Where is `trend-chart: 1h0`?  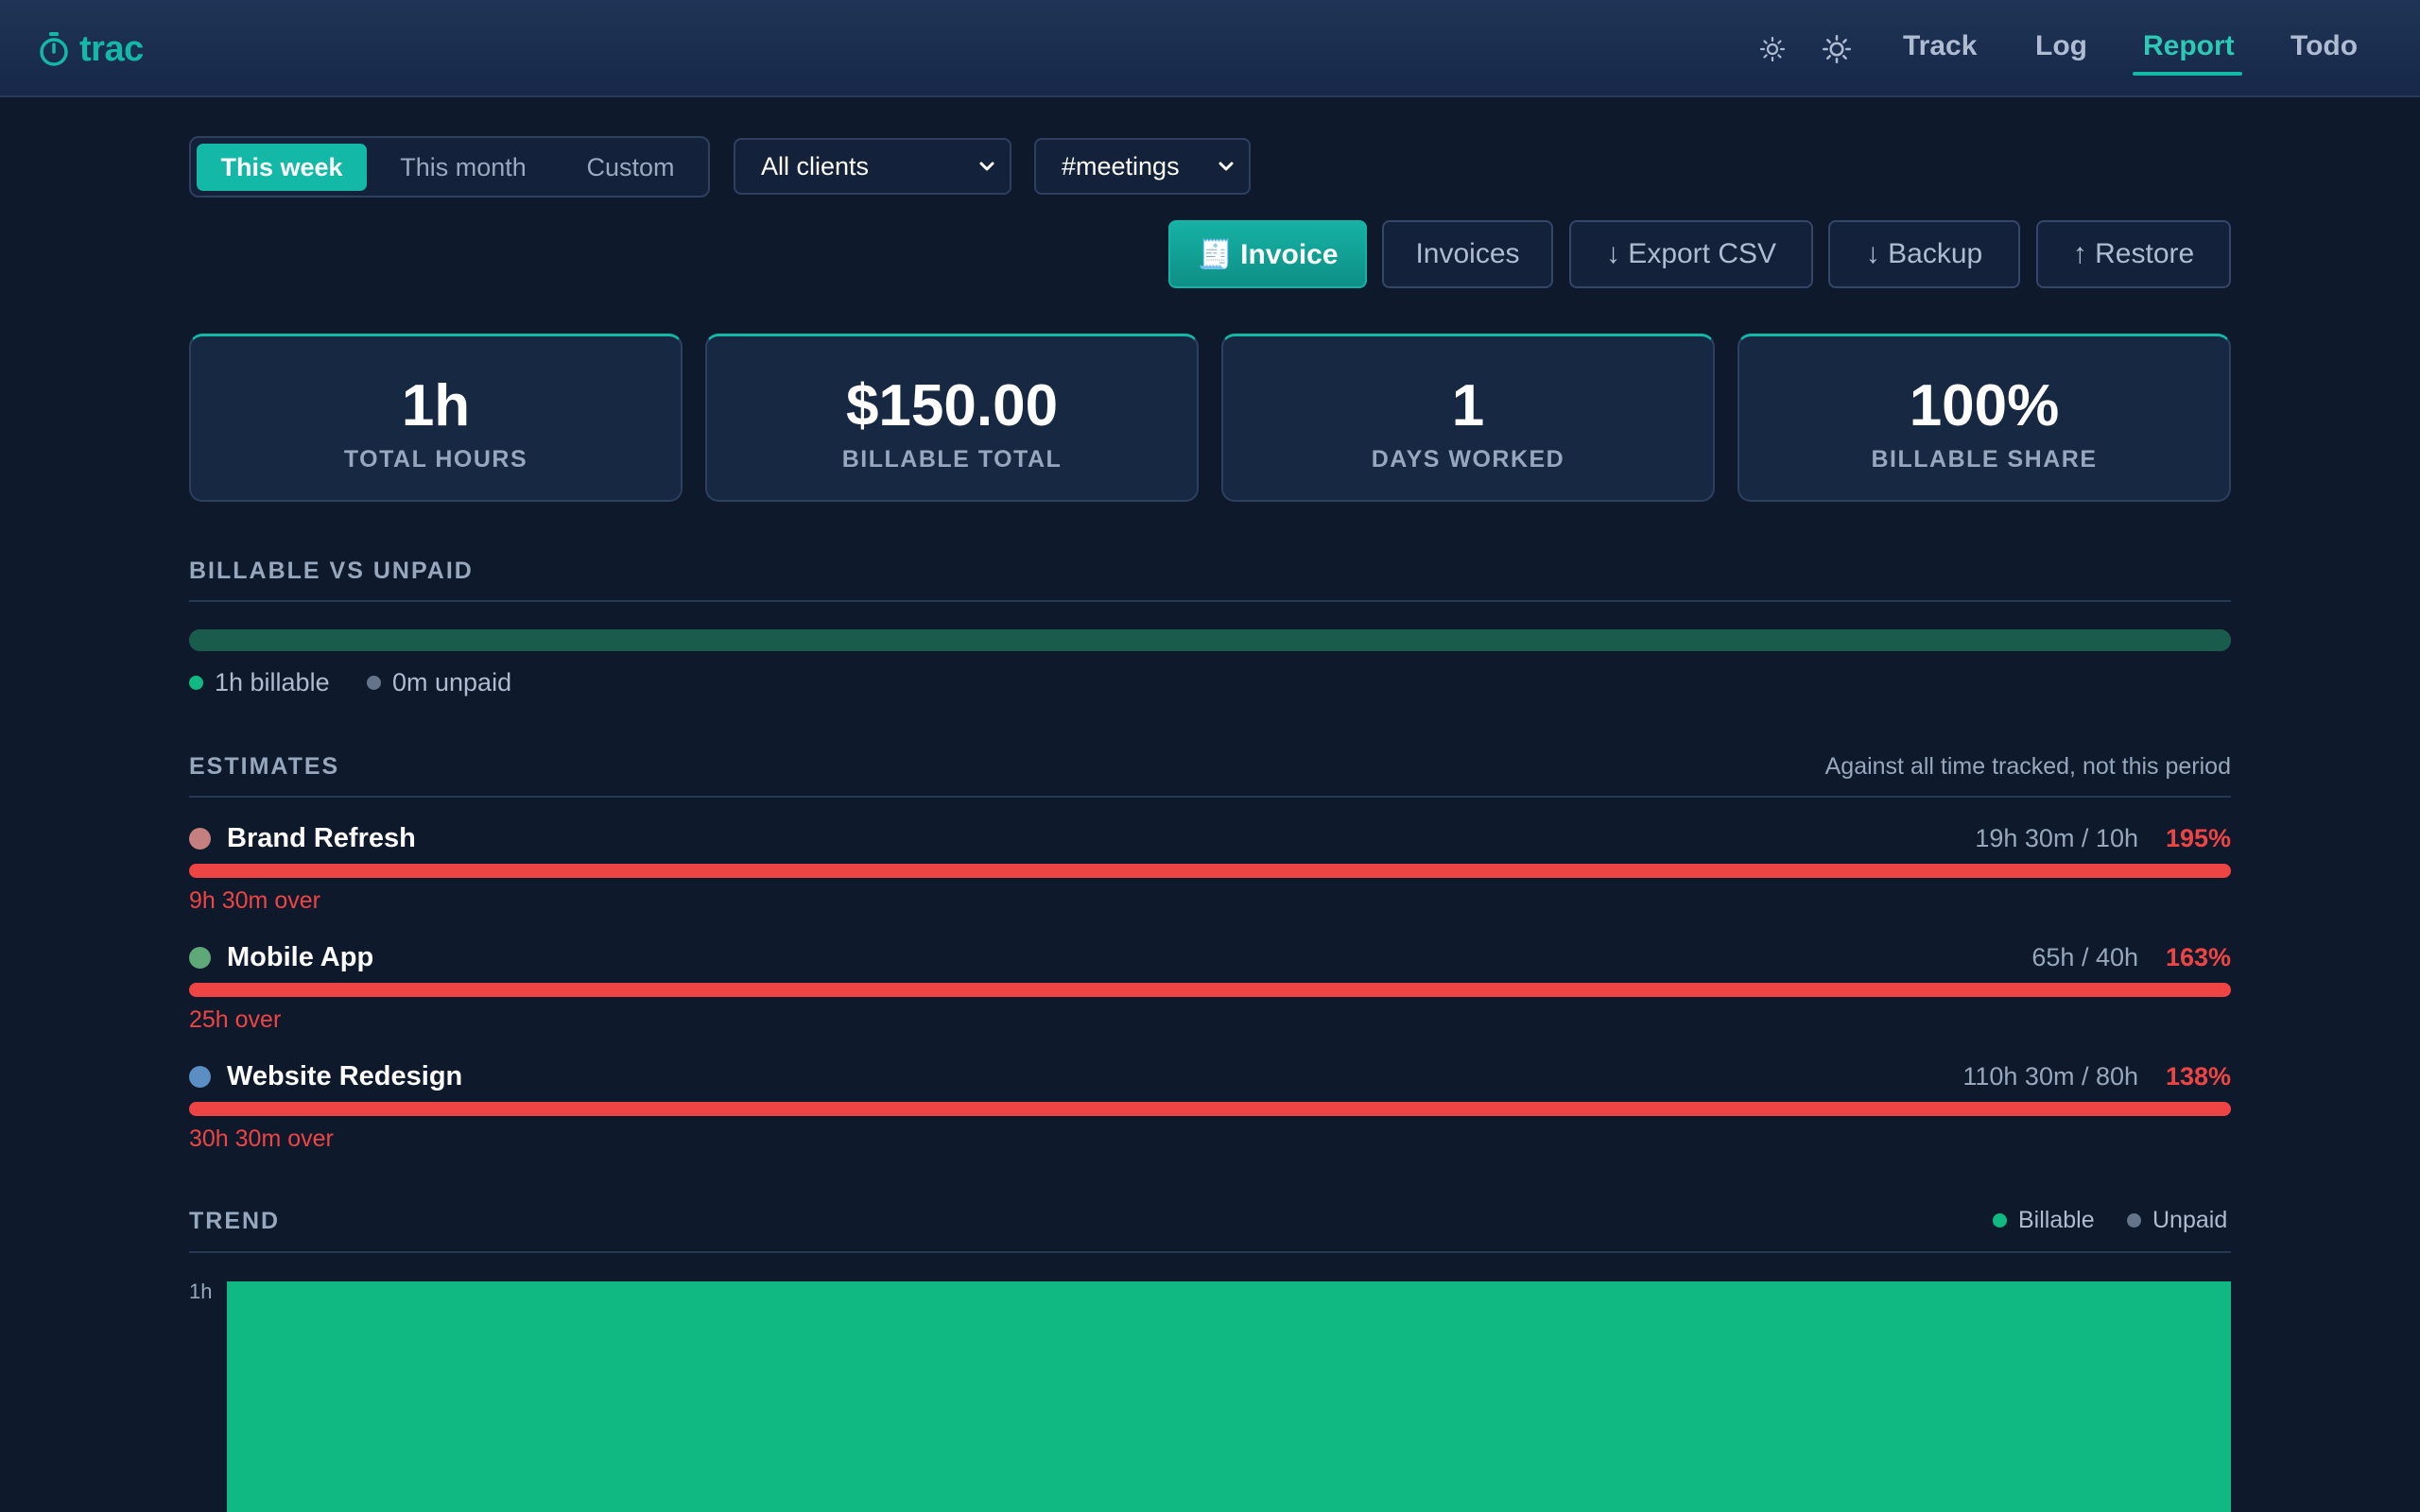 trend-chart: 1h0 is located at coordinates (1210, 1396).